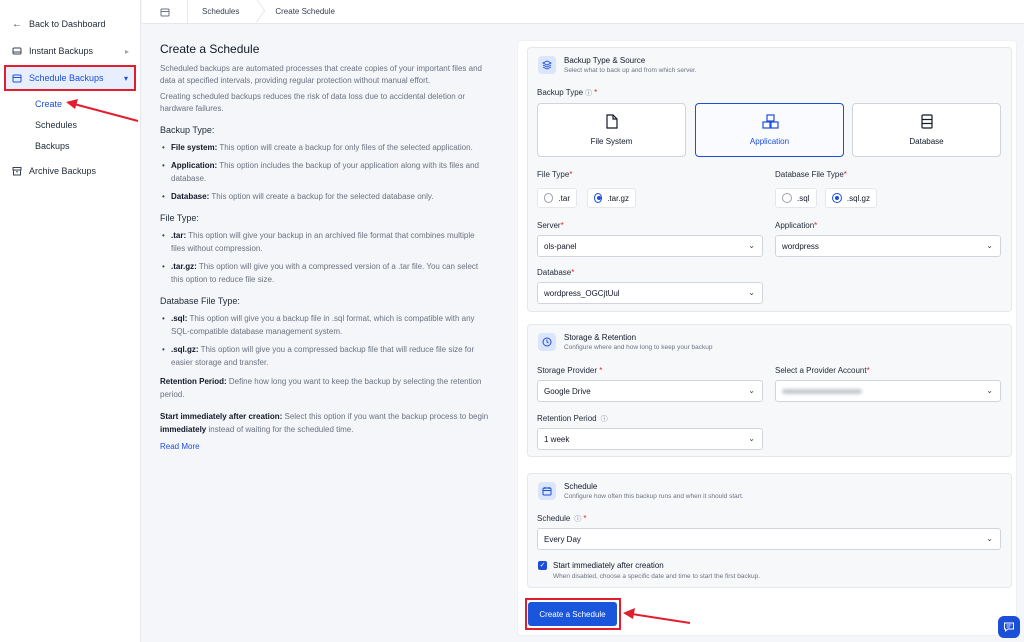 The image size is (1024, 642). What do you see at coordinates (125, 78) in the screenshot?
I see `chevron-down-icon: ▾` at bounding box center [125, 78].